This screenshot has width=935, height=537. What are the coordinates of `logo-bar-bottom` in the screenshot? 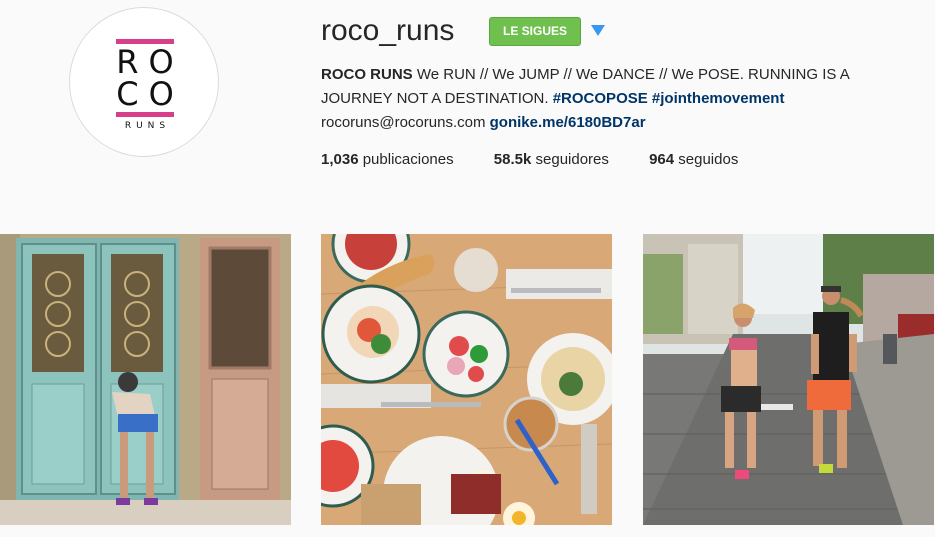 It's located at (145, 114).